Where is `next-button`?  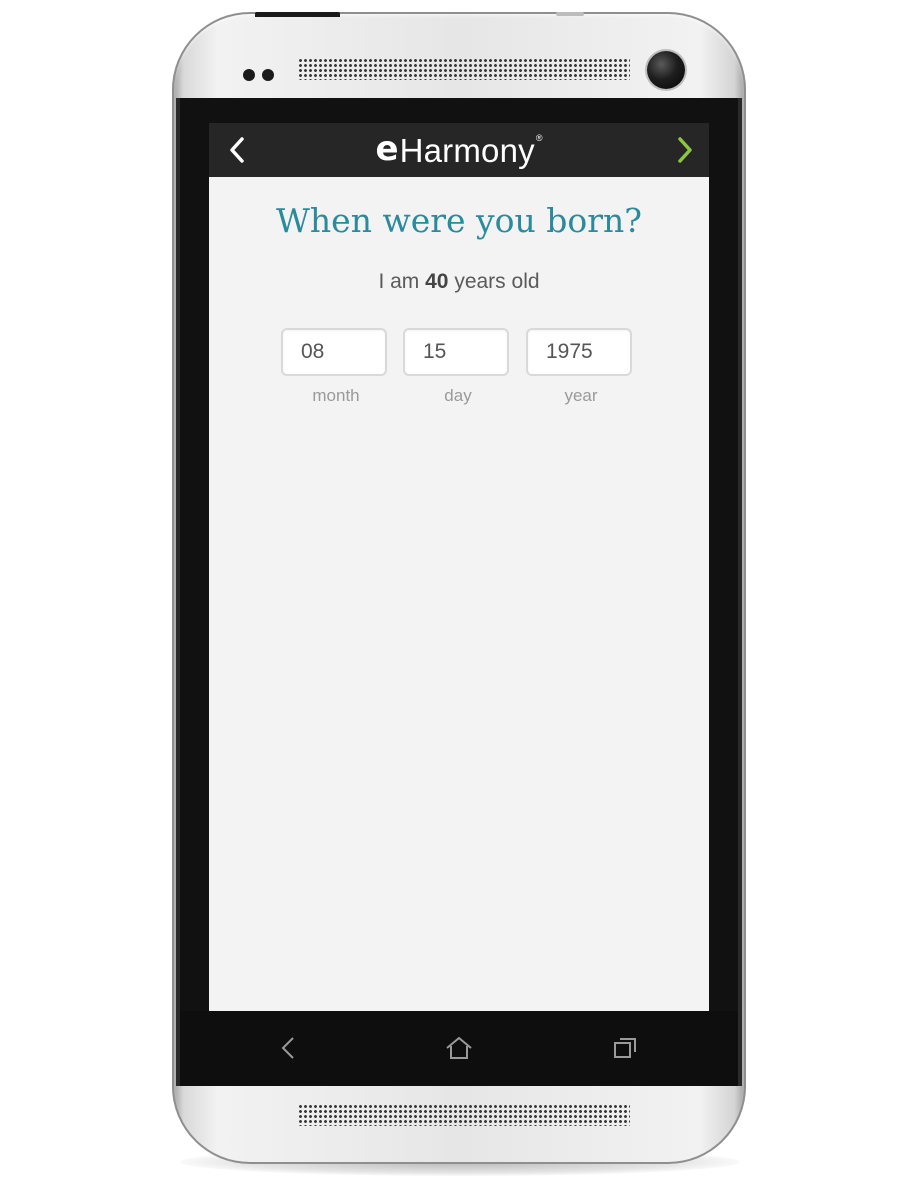
next-button is located at coordinates (685, 150).